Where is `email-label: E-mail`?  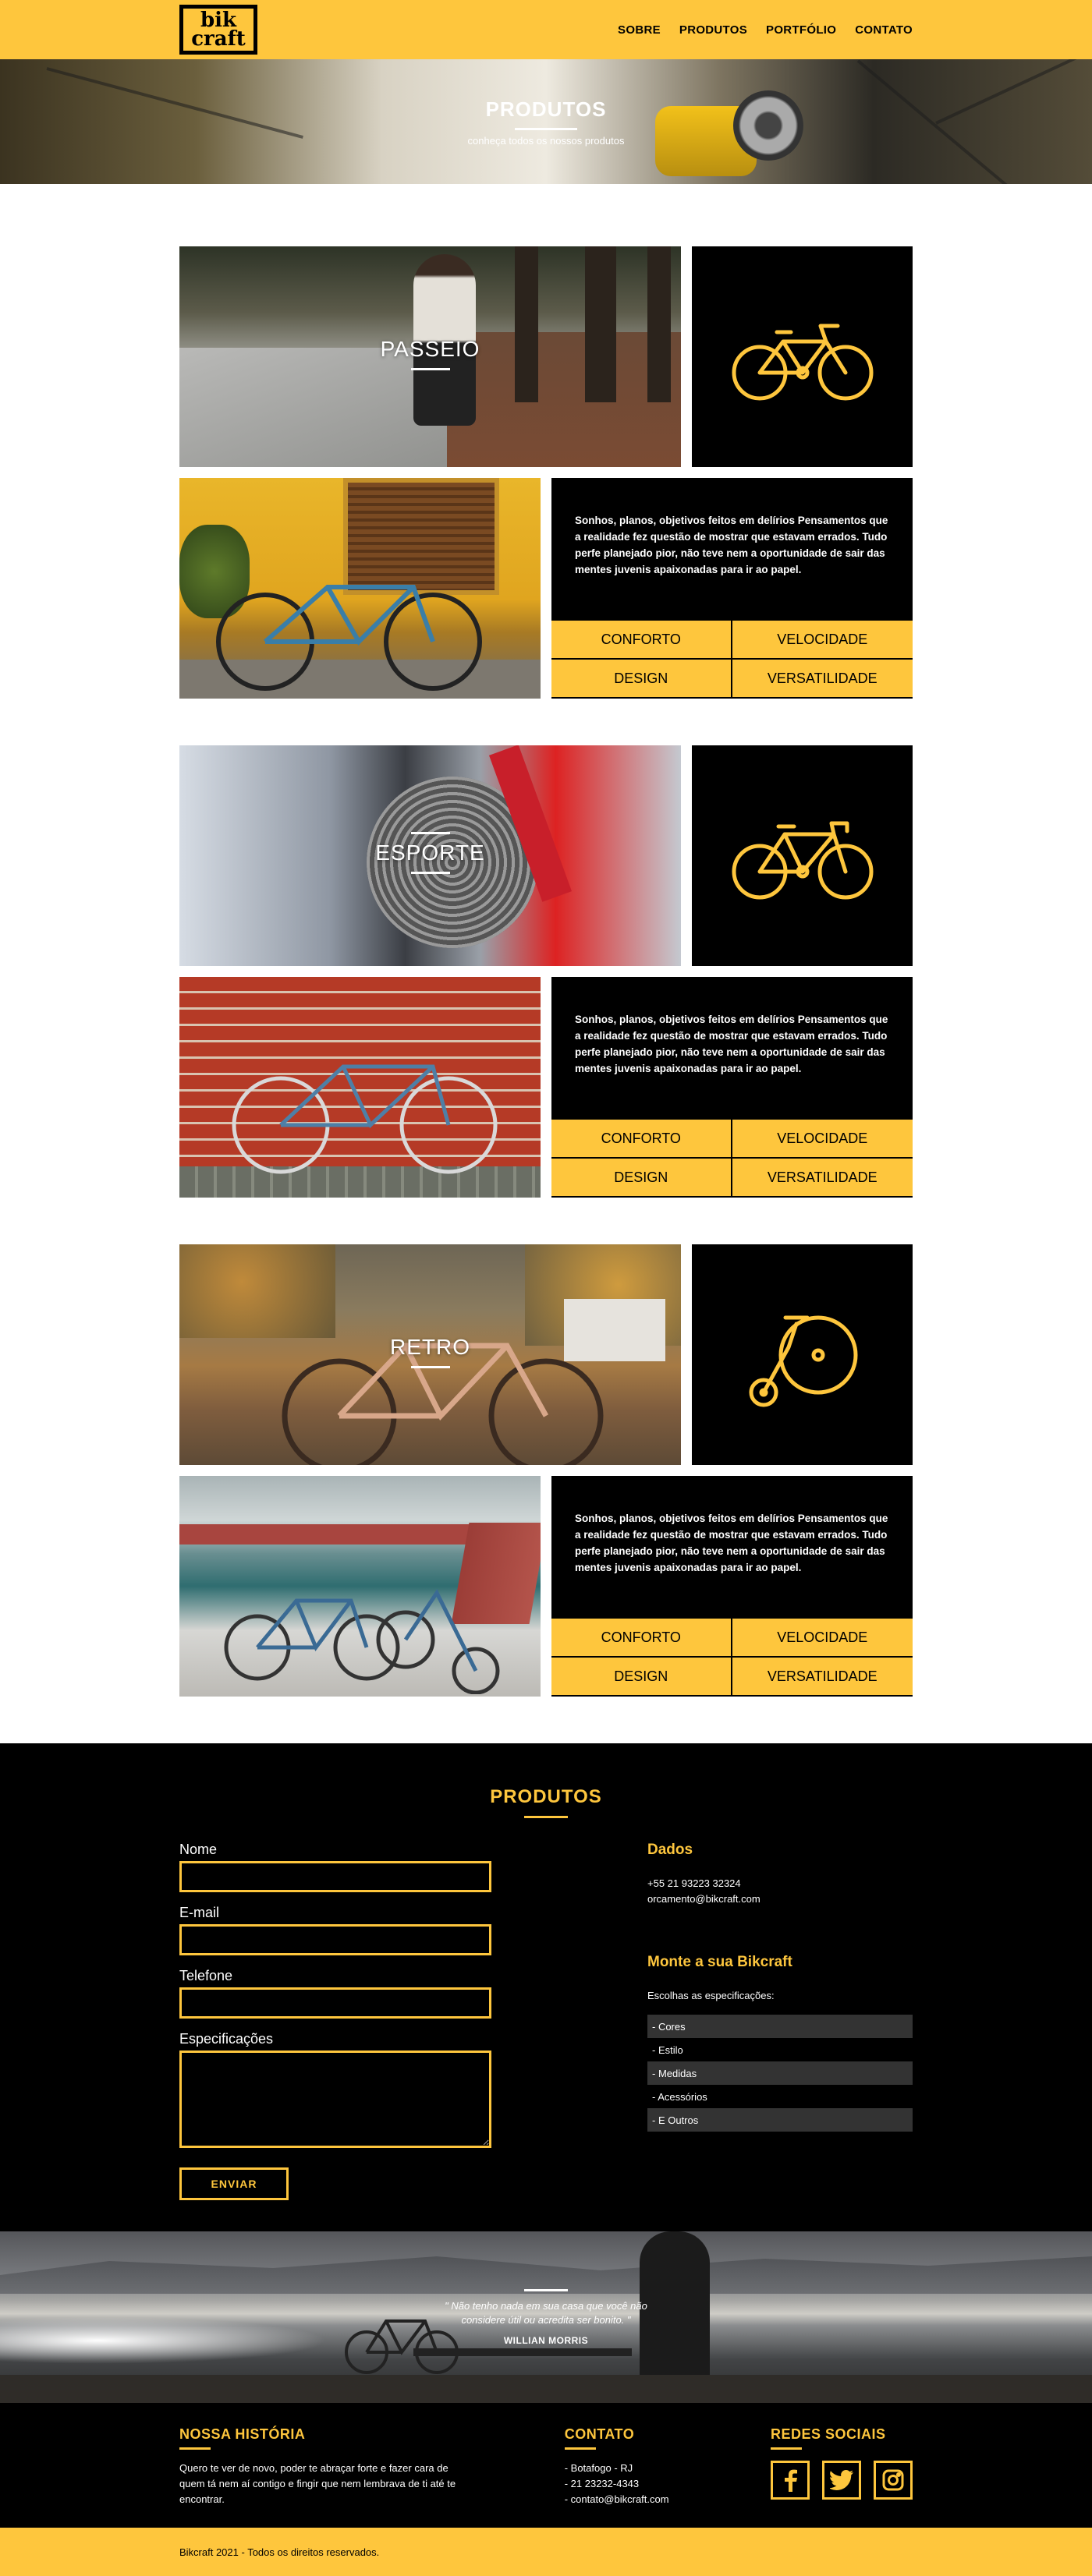
email-label: E-mail is located at coordinates (200, 1912).